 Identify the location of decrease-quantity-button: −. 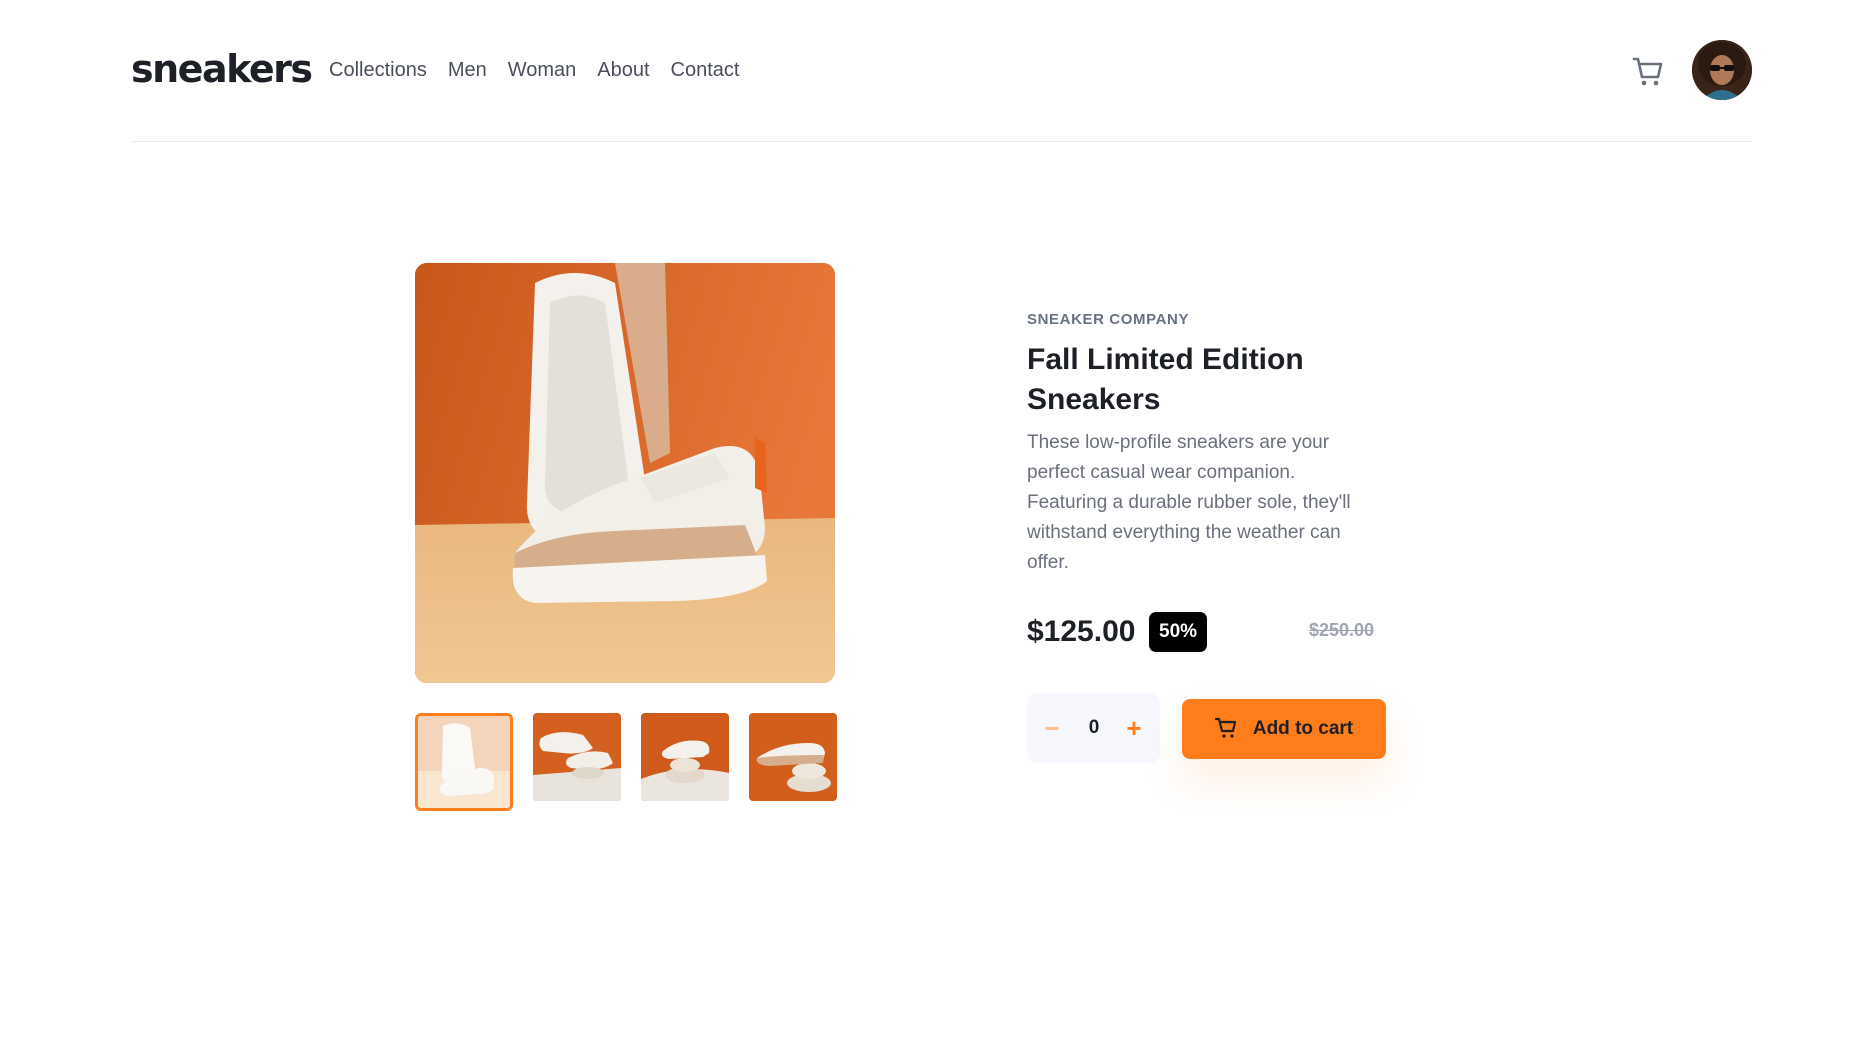
(1052, 728).